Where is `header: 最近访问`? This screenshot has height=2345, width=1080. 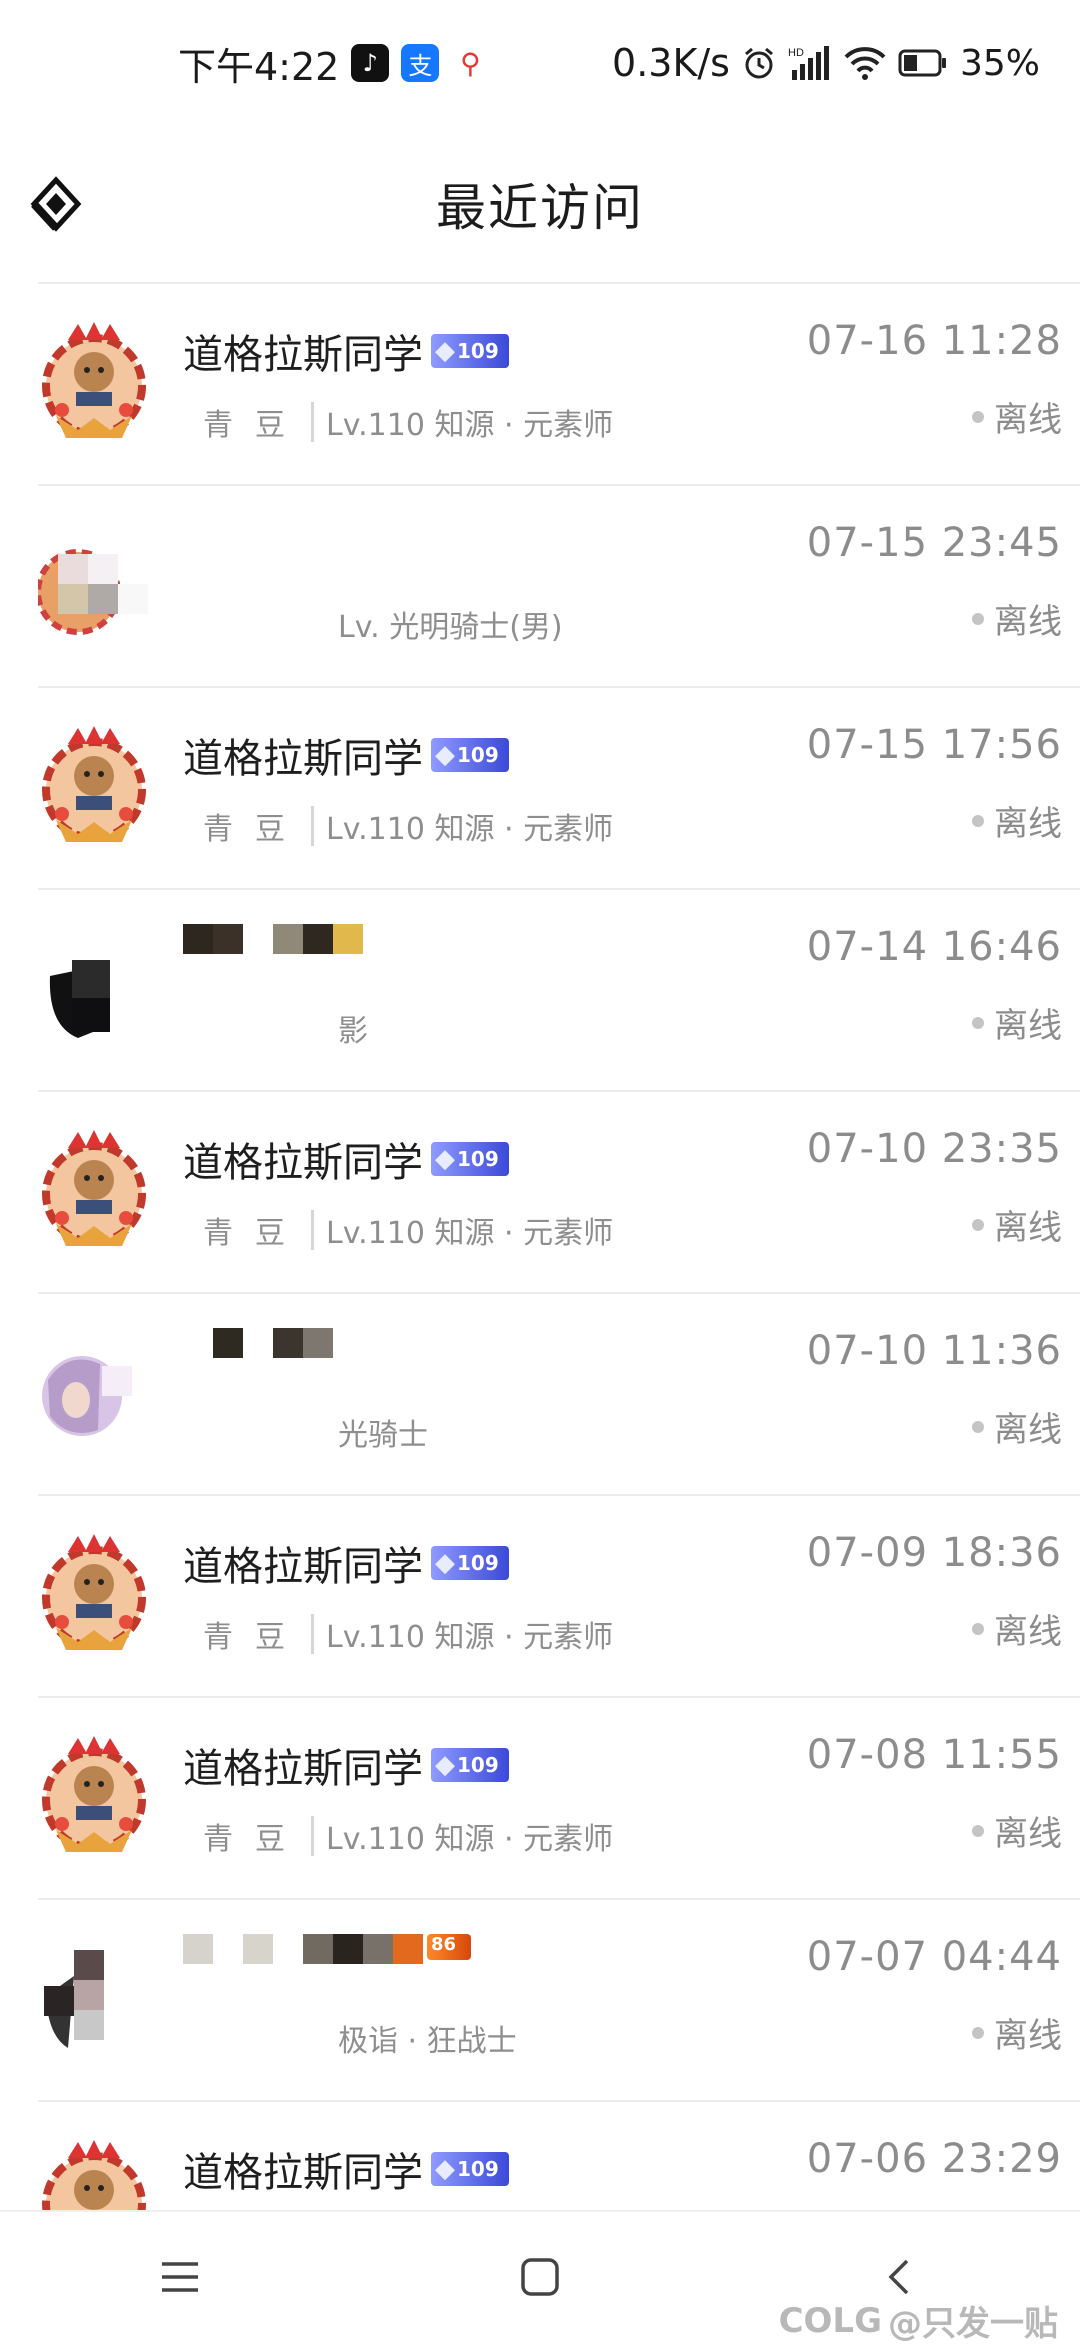 header: 最近访问 is located at coordinates (540, 204).